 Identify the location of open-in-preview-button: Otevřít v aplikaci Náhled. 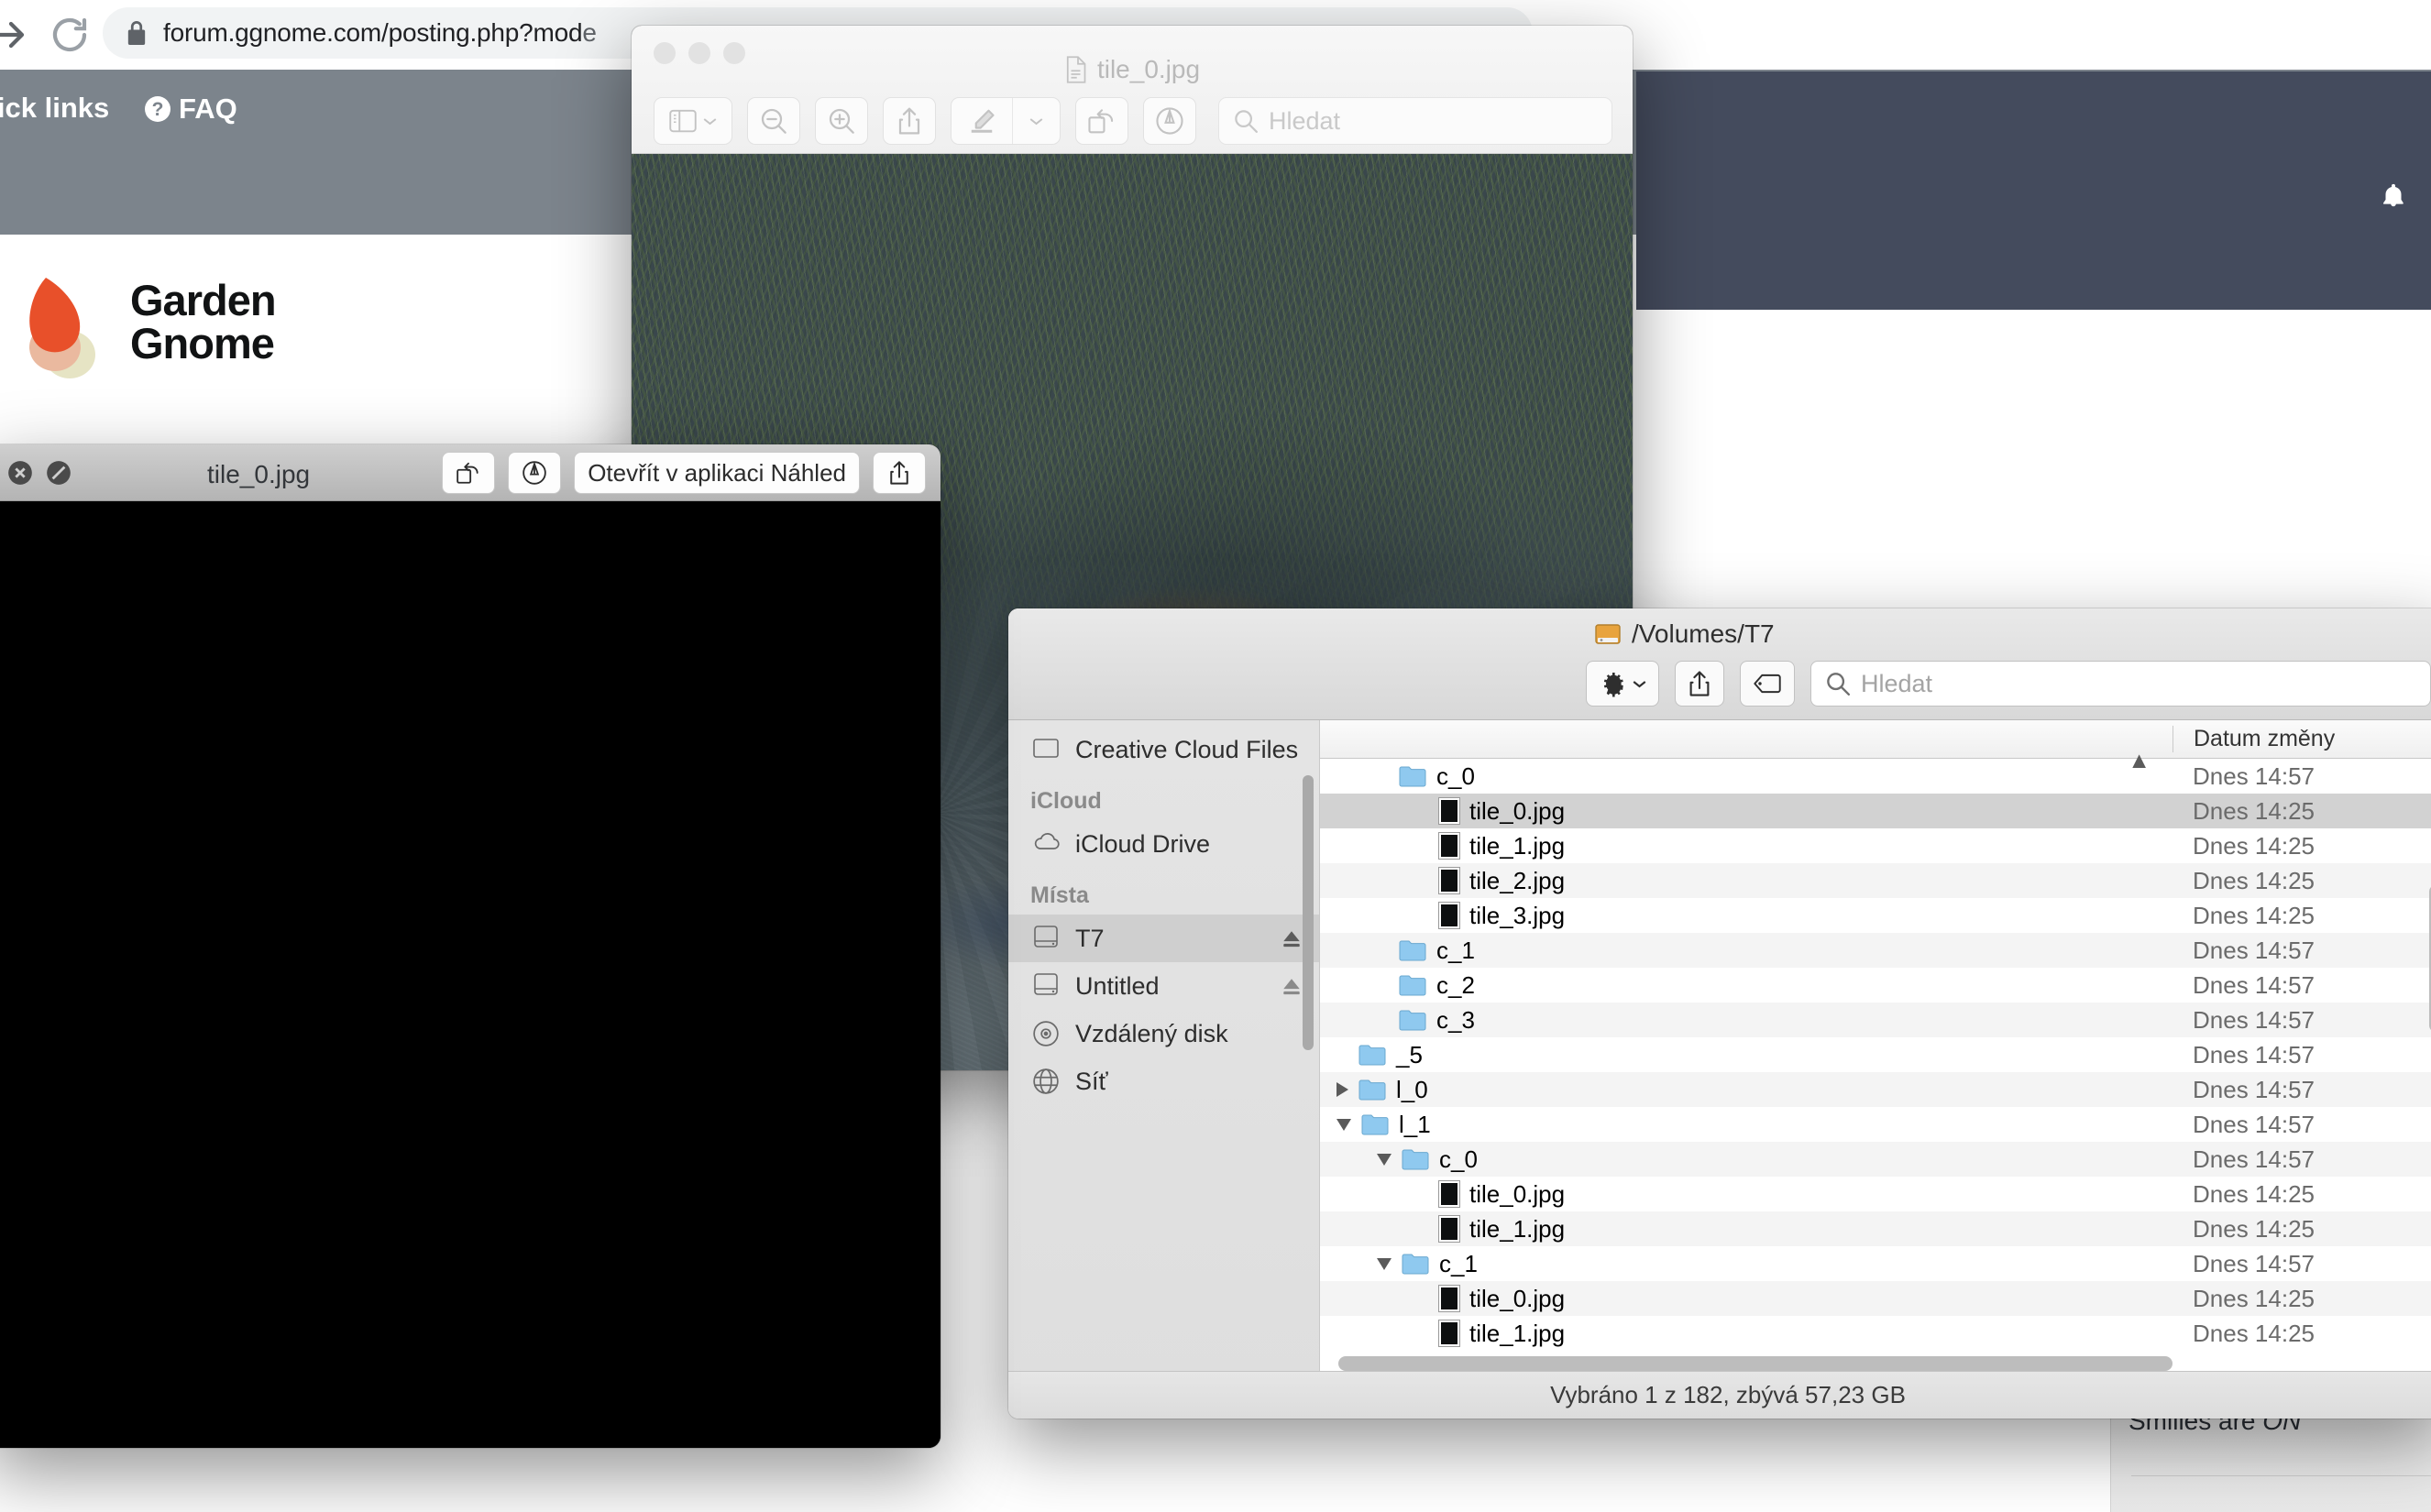
(717, 473).